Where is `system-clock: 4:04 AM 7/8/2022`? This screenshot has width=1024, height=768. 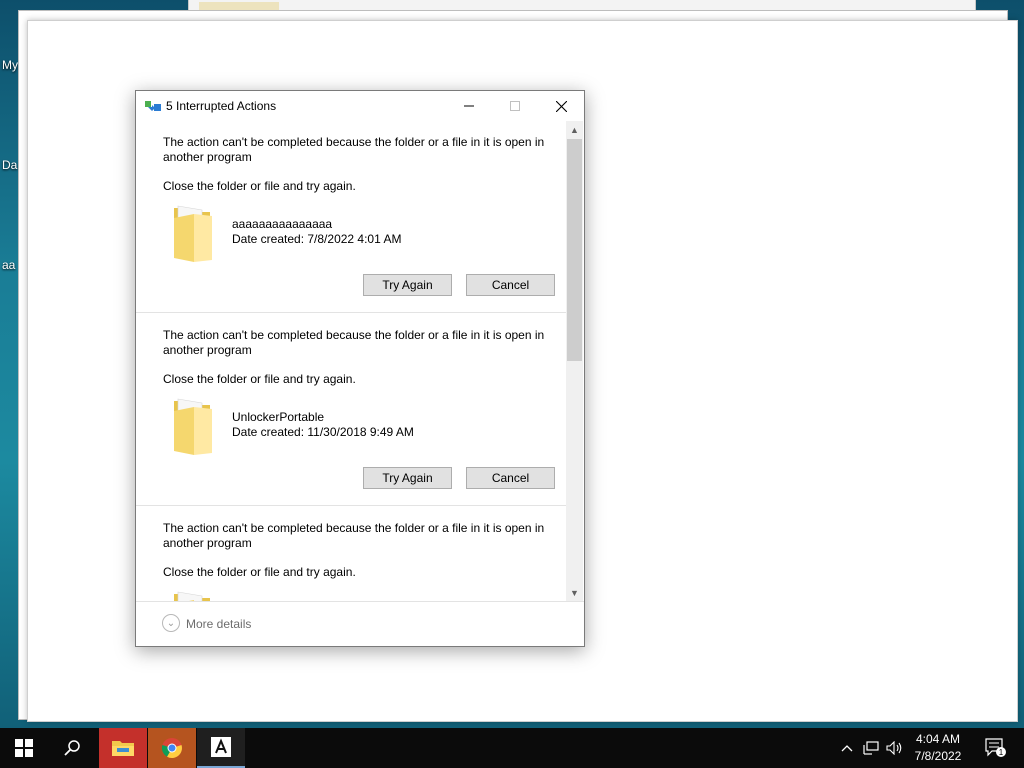
system-clock: 4:04 AM 7/8/2022 is located at coordinates (938, 748).